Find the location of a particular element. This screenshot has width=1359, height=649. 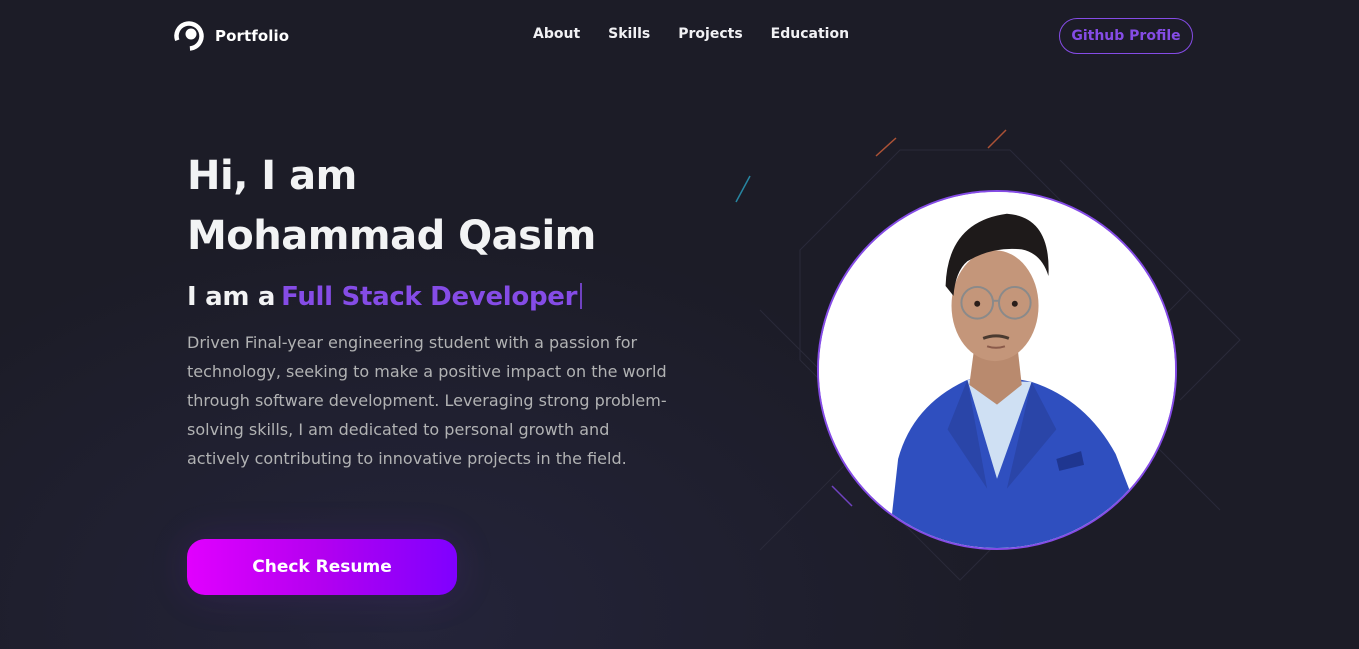

nav-link-about: About is located at coordinates (556, 34).